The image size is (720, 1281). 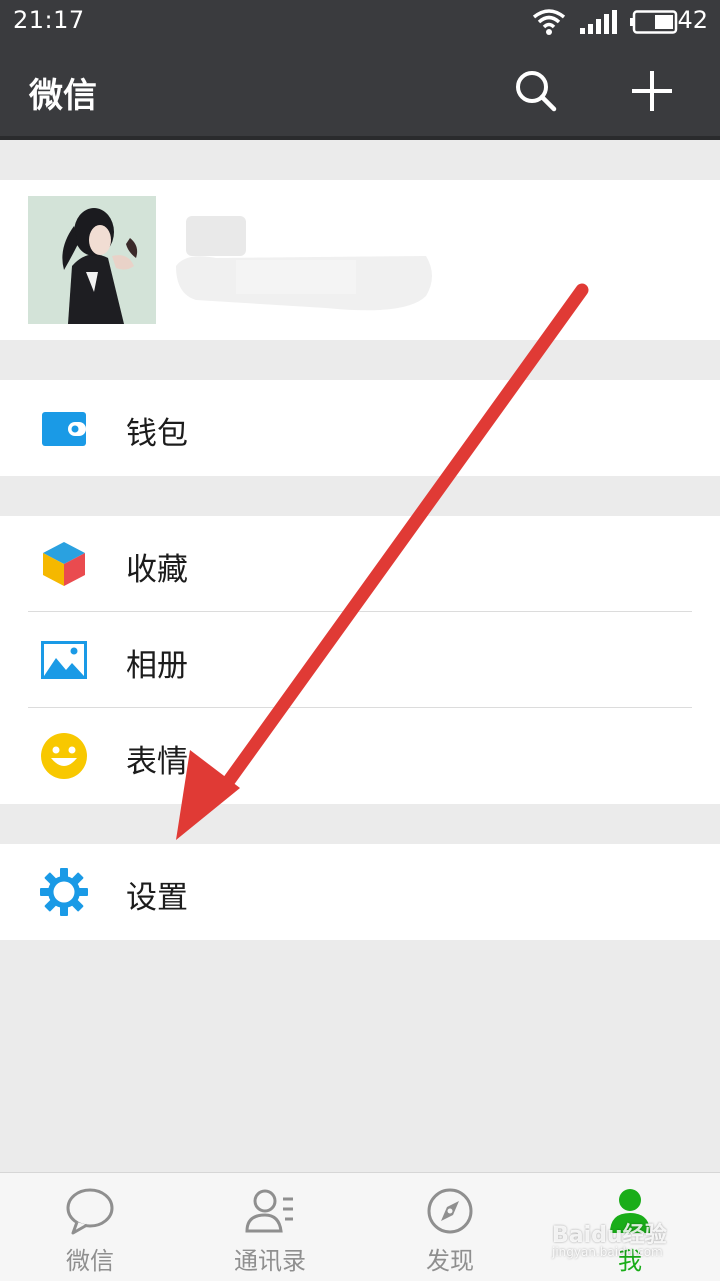 What do you see at coordinates (607, 1252) in the screenshot?
I see `watermark-sub: jingyan.baidu.com` at bounding box center [607, 1252].